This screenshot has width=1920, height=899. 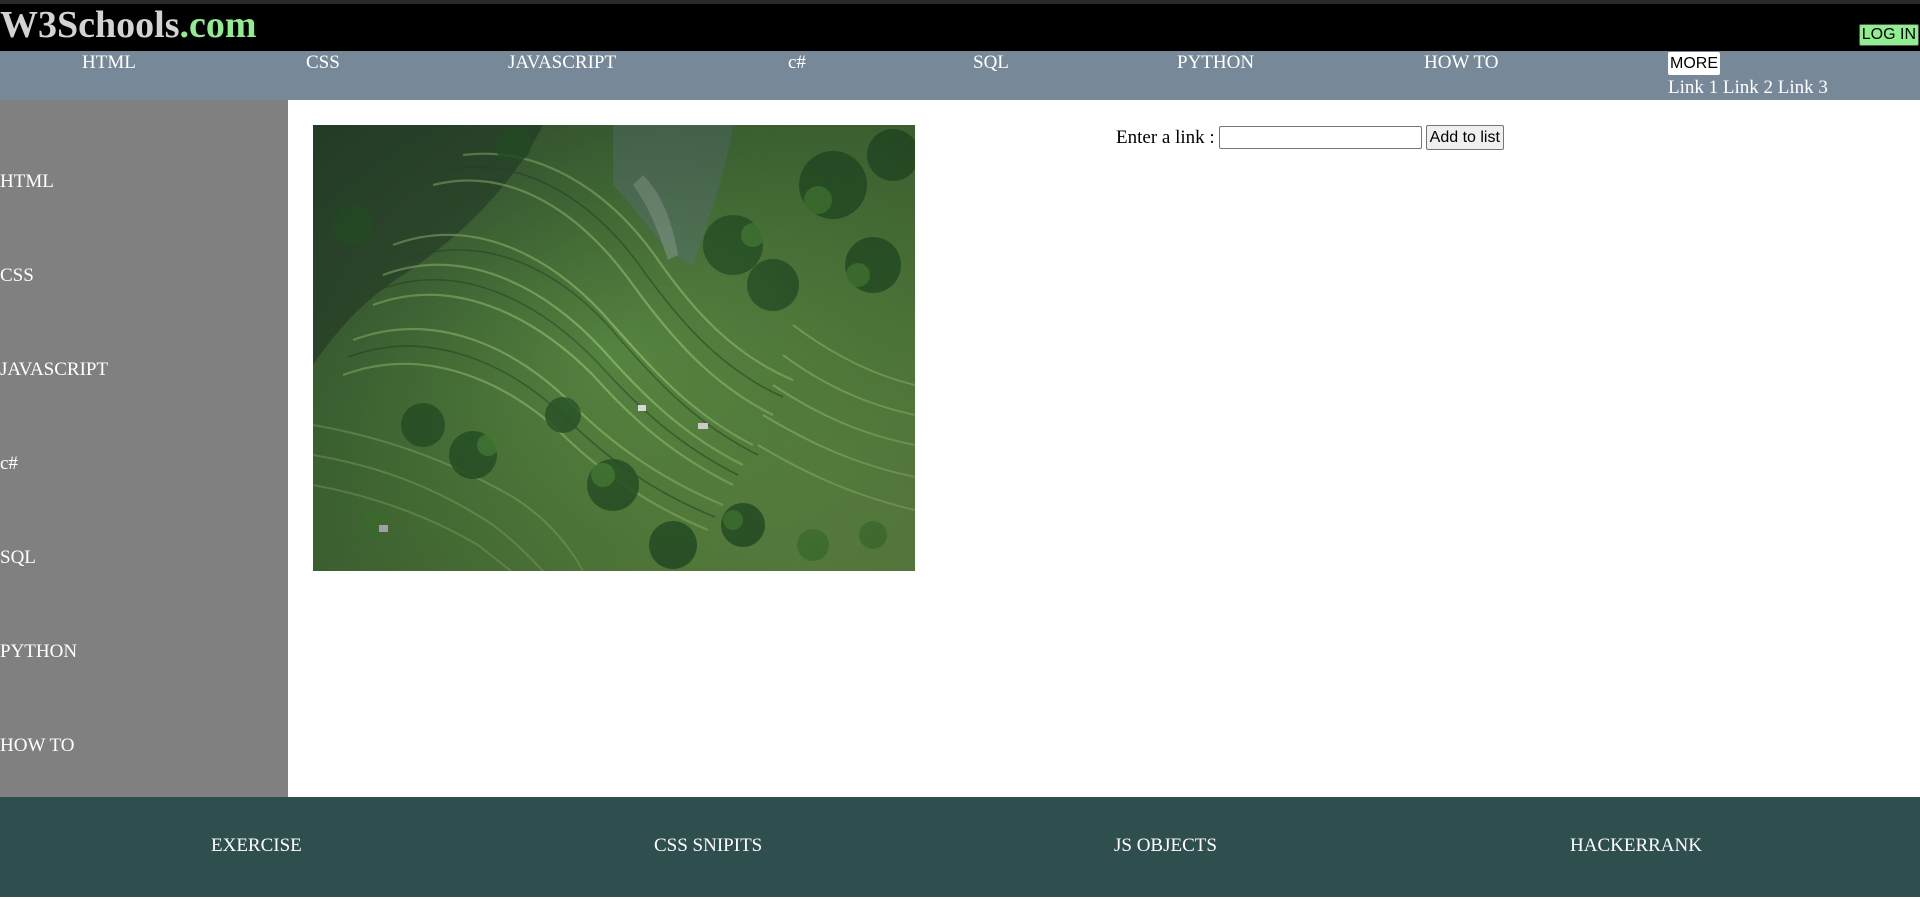 I want to click on footer-item-css-snipits: CSS SNIPITS, so click(x=708, y=846).